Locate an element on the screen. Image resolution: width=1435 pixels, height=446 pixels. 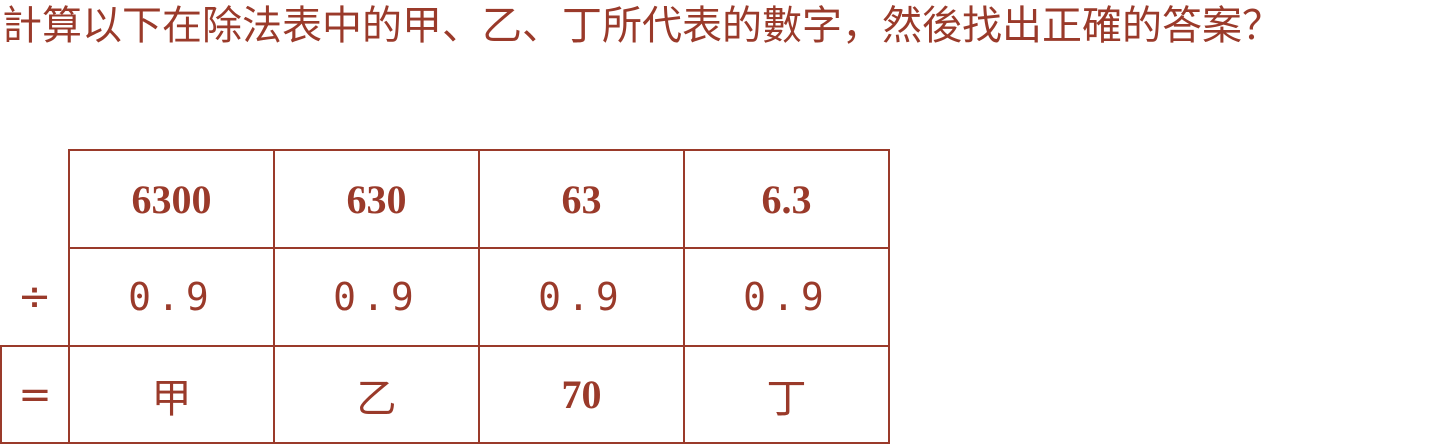
result-row: = 甲 乙 70 丁 is located at coordinates (445, 394).